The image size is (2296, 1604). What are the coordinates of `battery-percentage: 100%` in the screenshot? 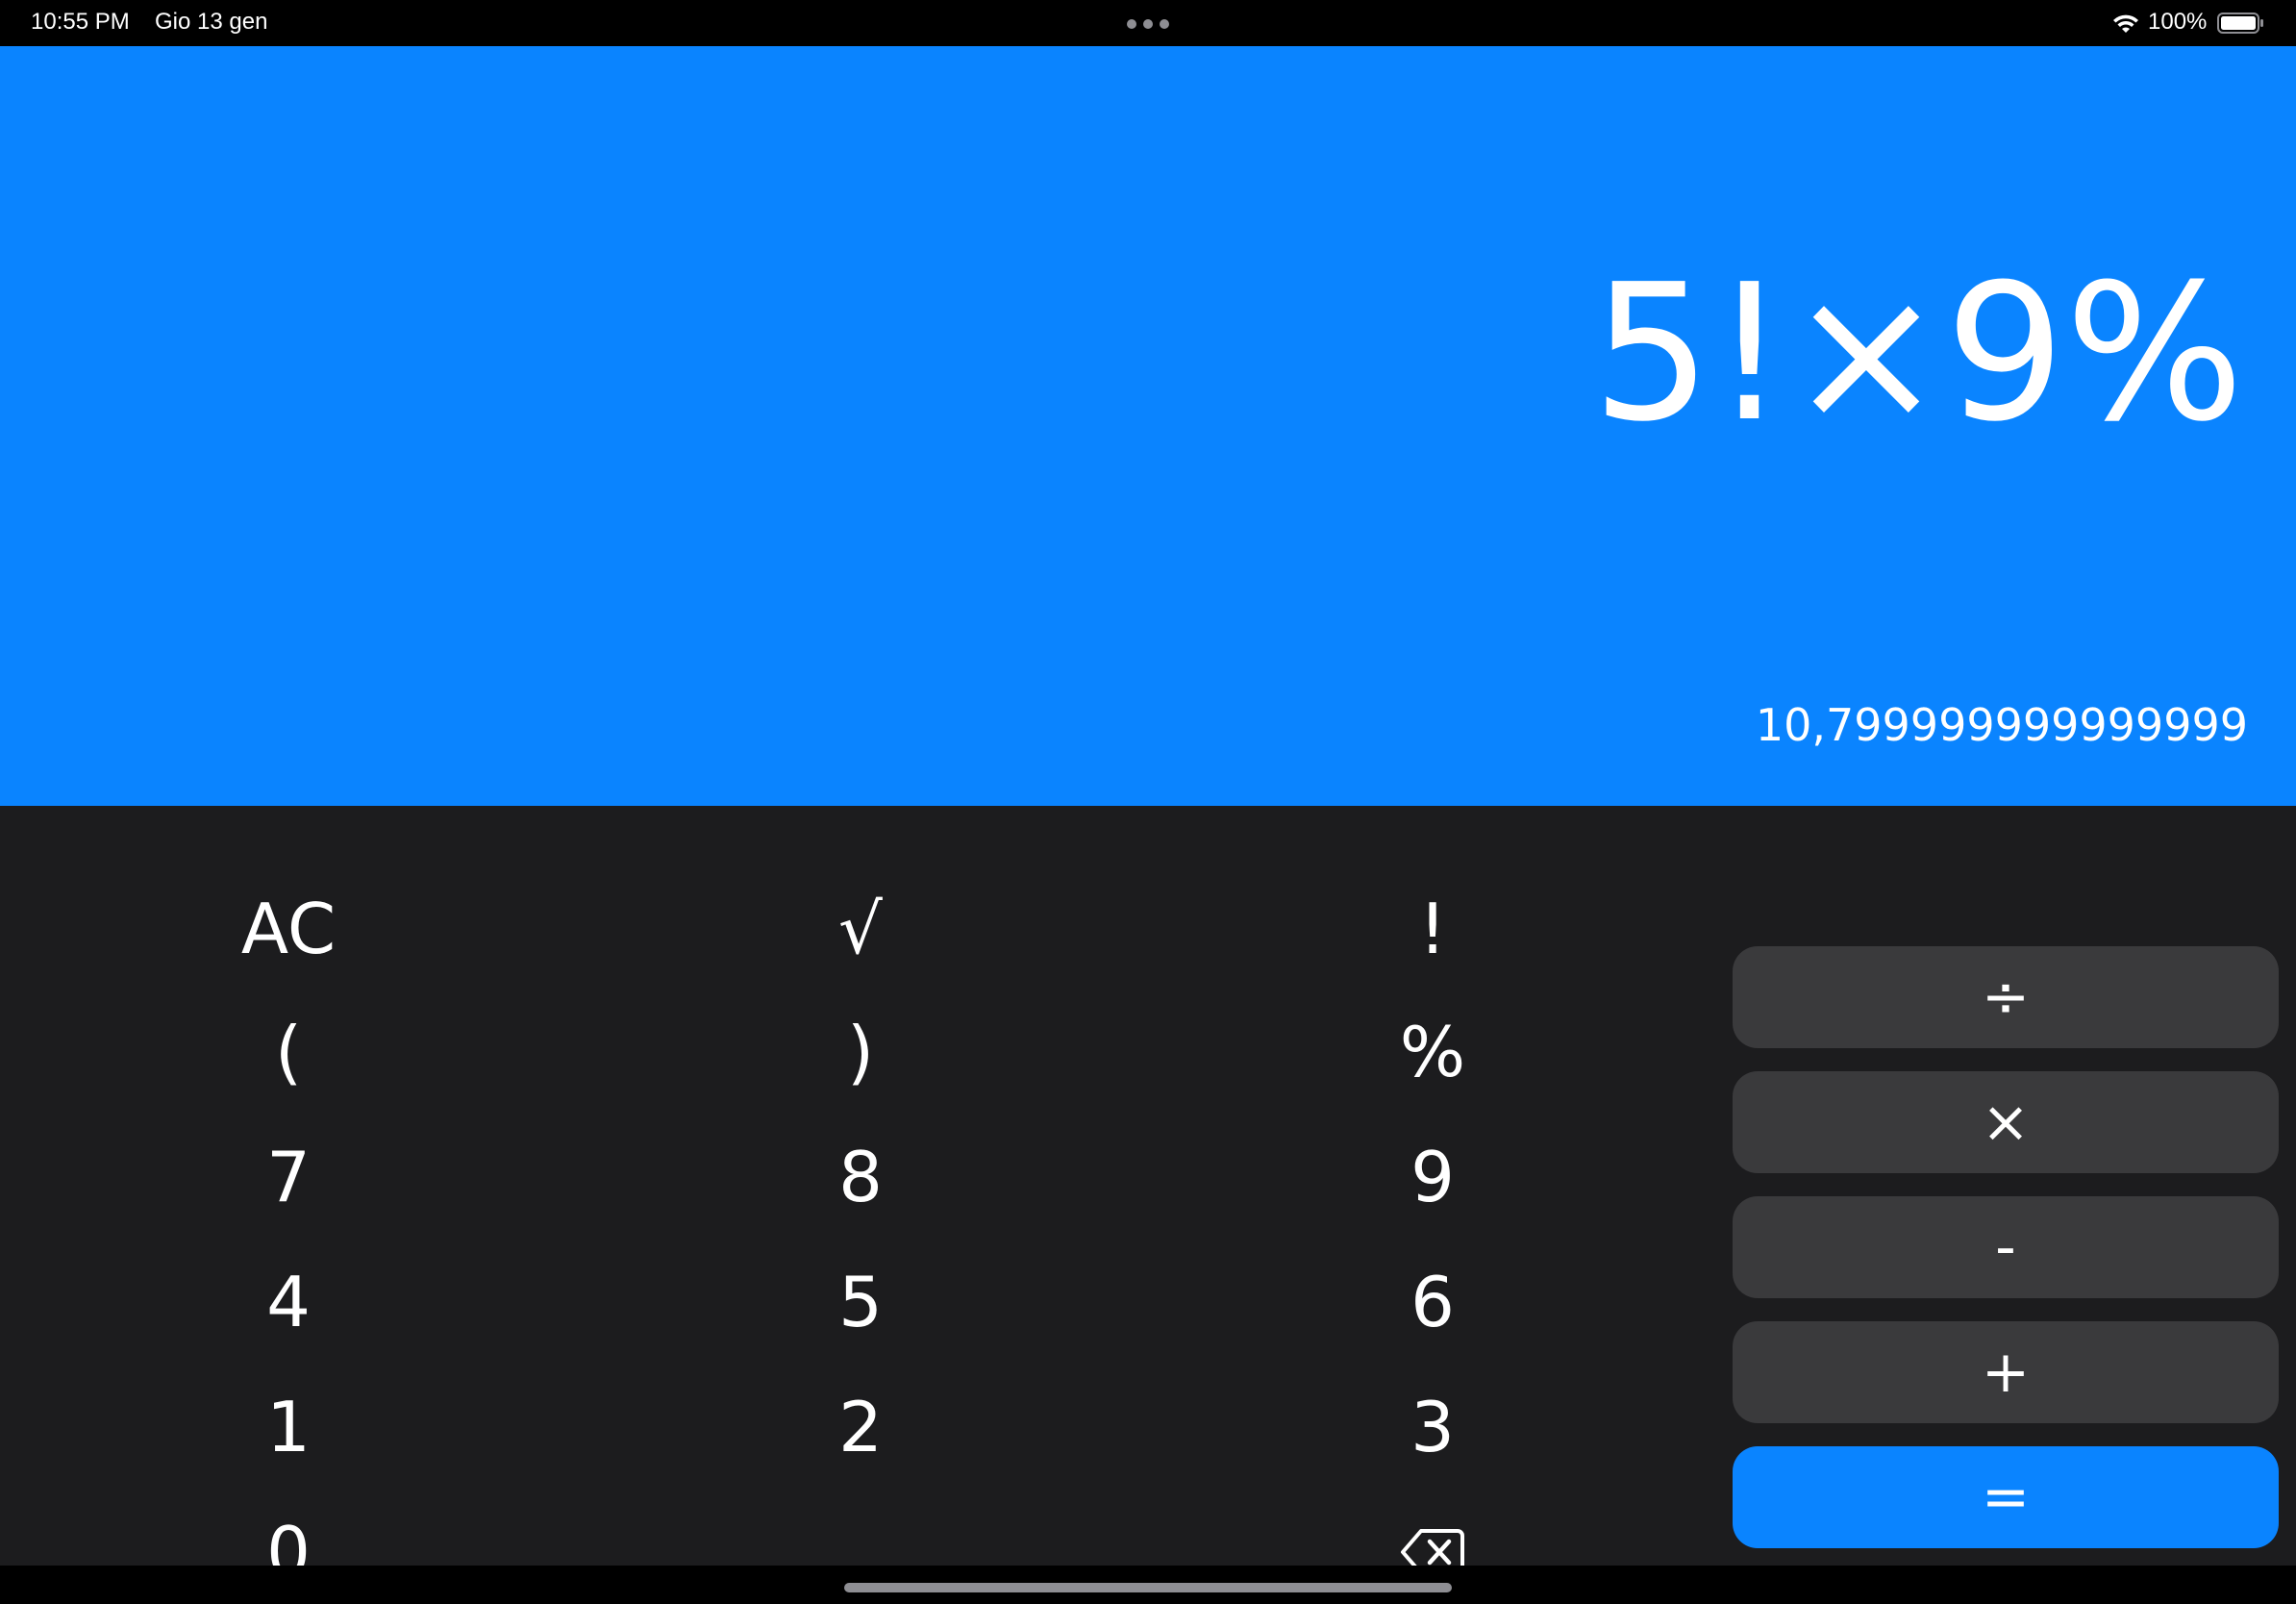 It's located at (2178, 22).